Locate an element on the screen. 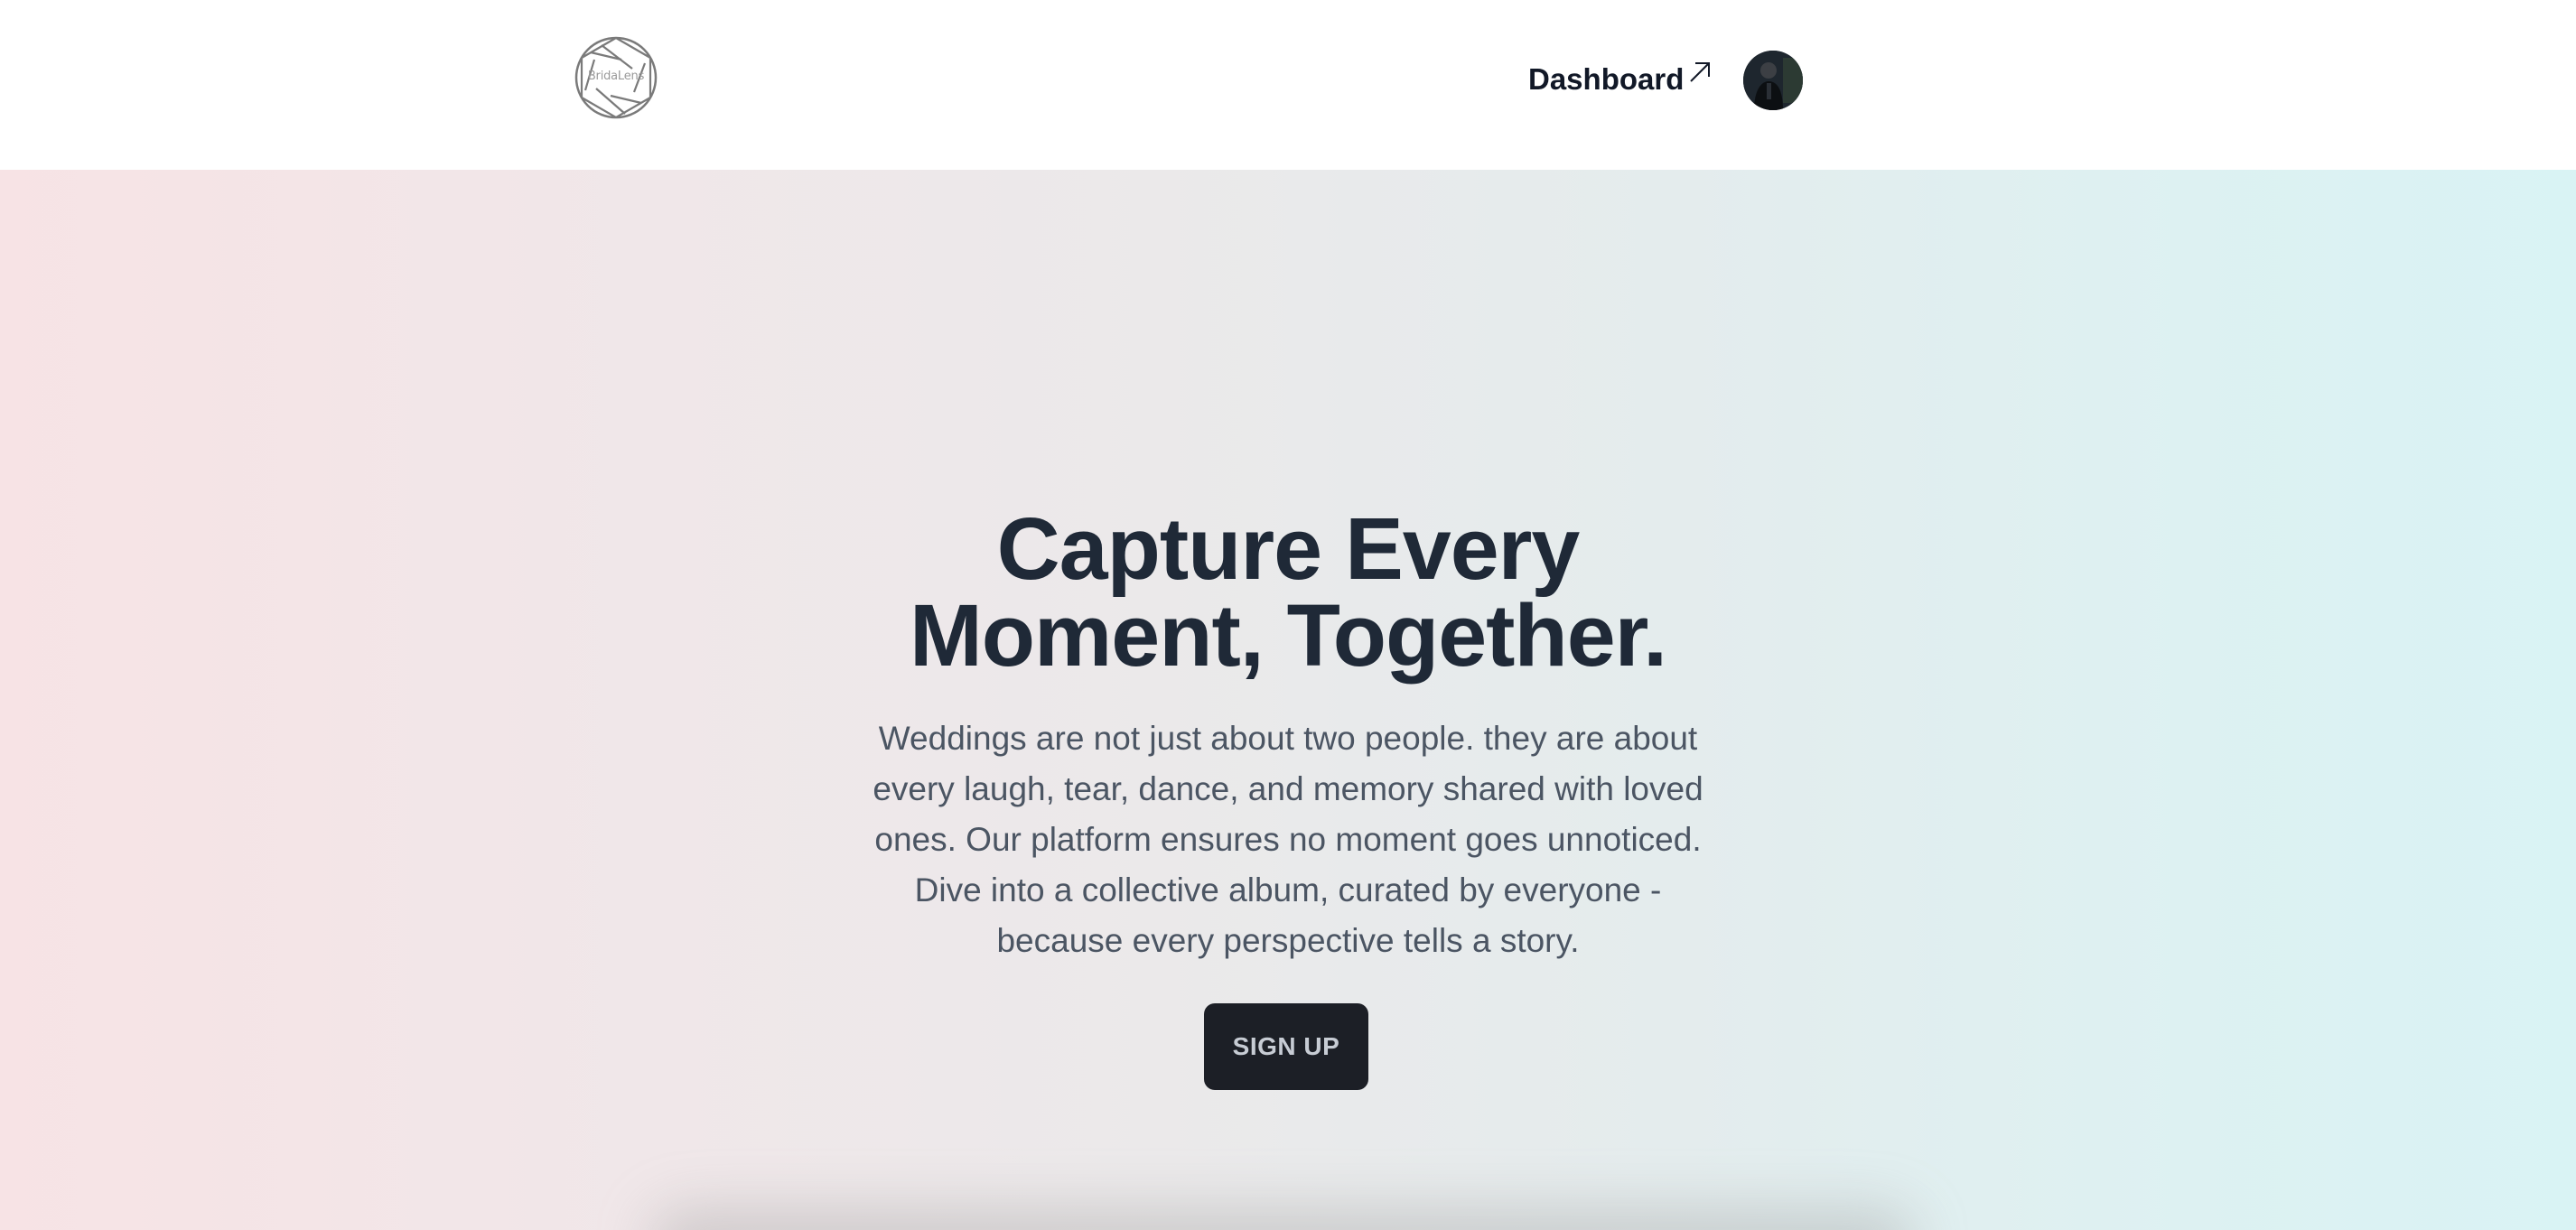  user-avatar is located at coordinates (1773, 80).